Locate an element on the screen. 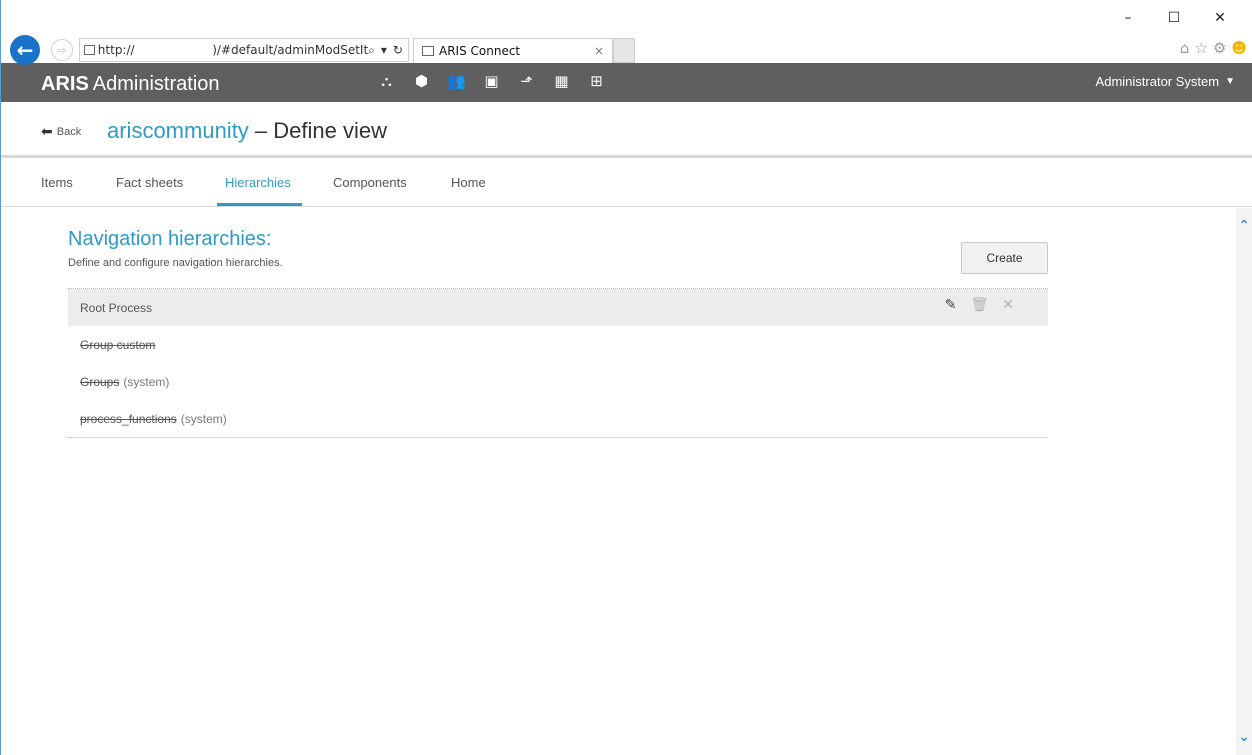 This screenshot has height=755, width=1252. favorites-star-icon: ☆ is located at coordinates (1200, 48).